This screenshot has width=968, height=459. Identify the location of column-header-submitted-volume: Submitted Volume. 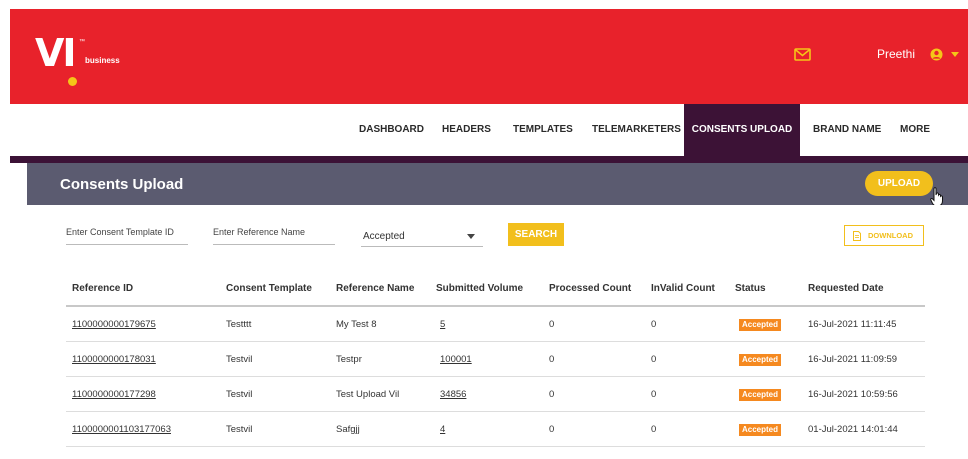
(479, 288).